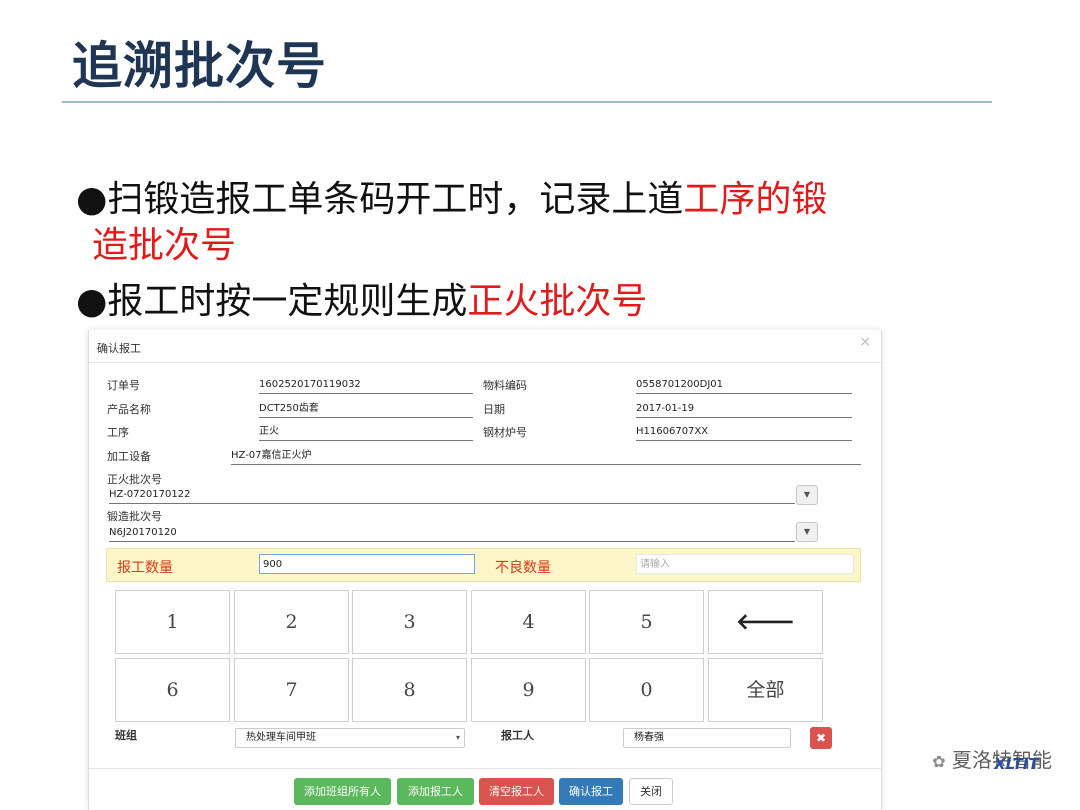 The width and height of the screenshot is (1080, 810). What do you see at coordinates (118, 432) in the screenshot?
I see `process-label: 工序` at bounding box center [118, 432].